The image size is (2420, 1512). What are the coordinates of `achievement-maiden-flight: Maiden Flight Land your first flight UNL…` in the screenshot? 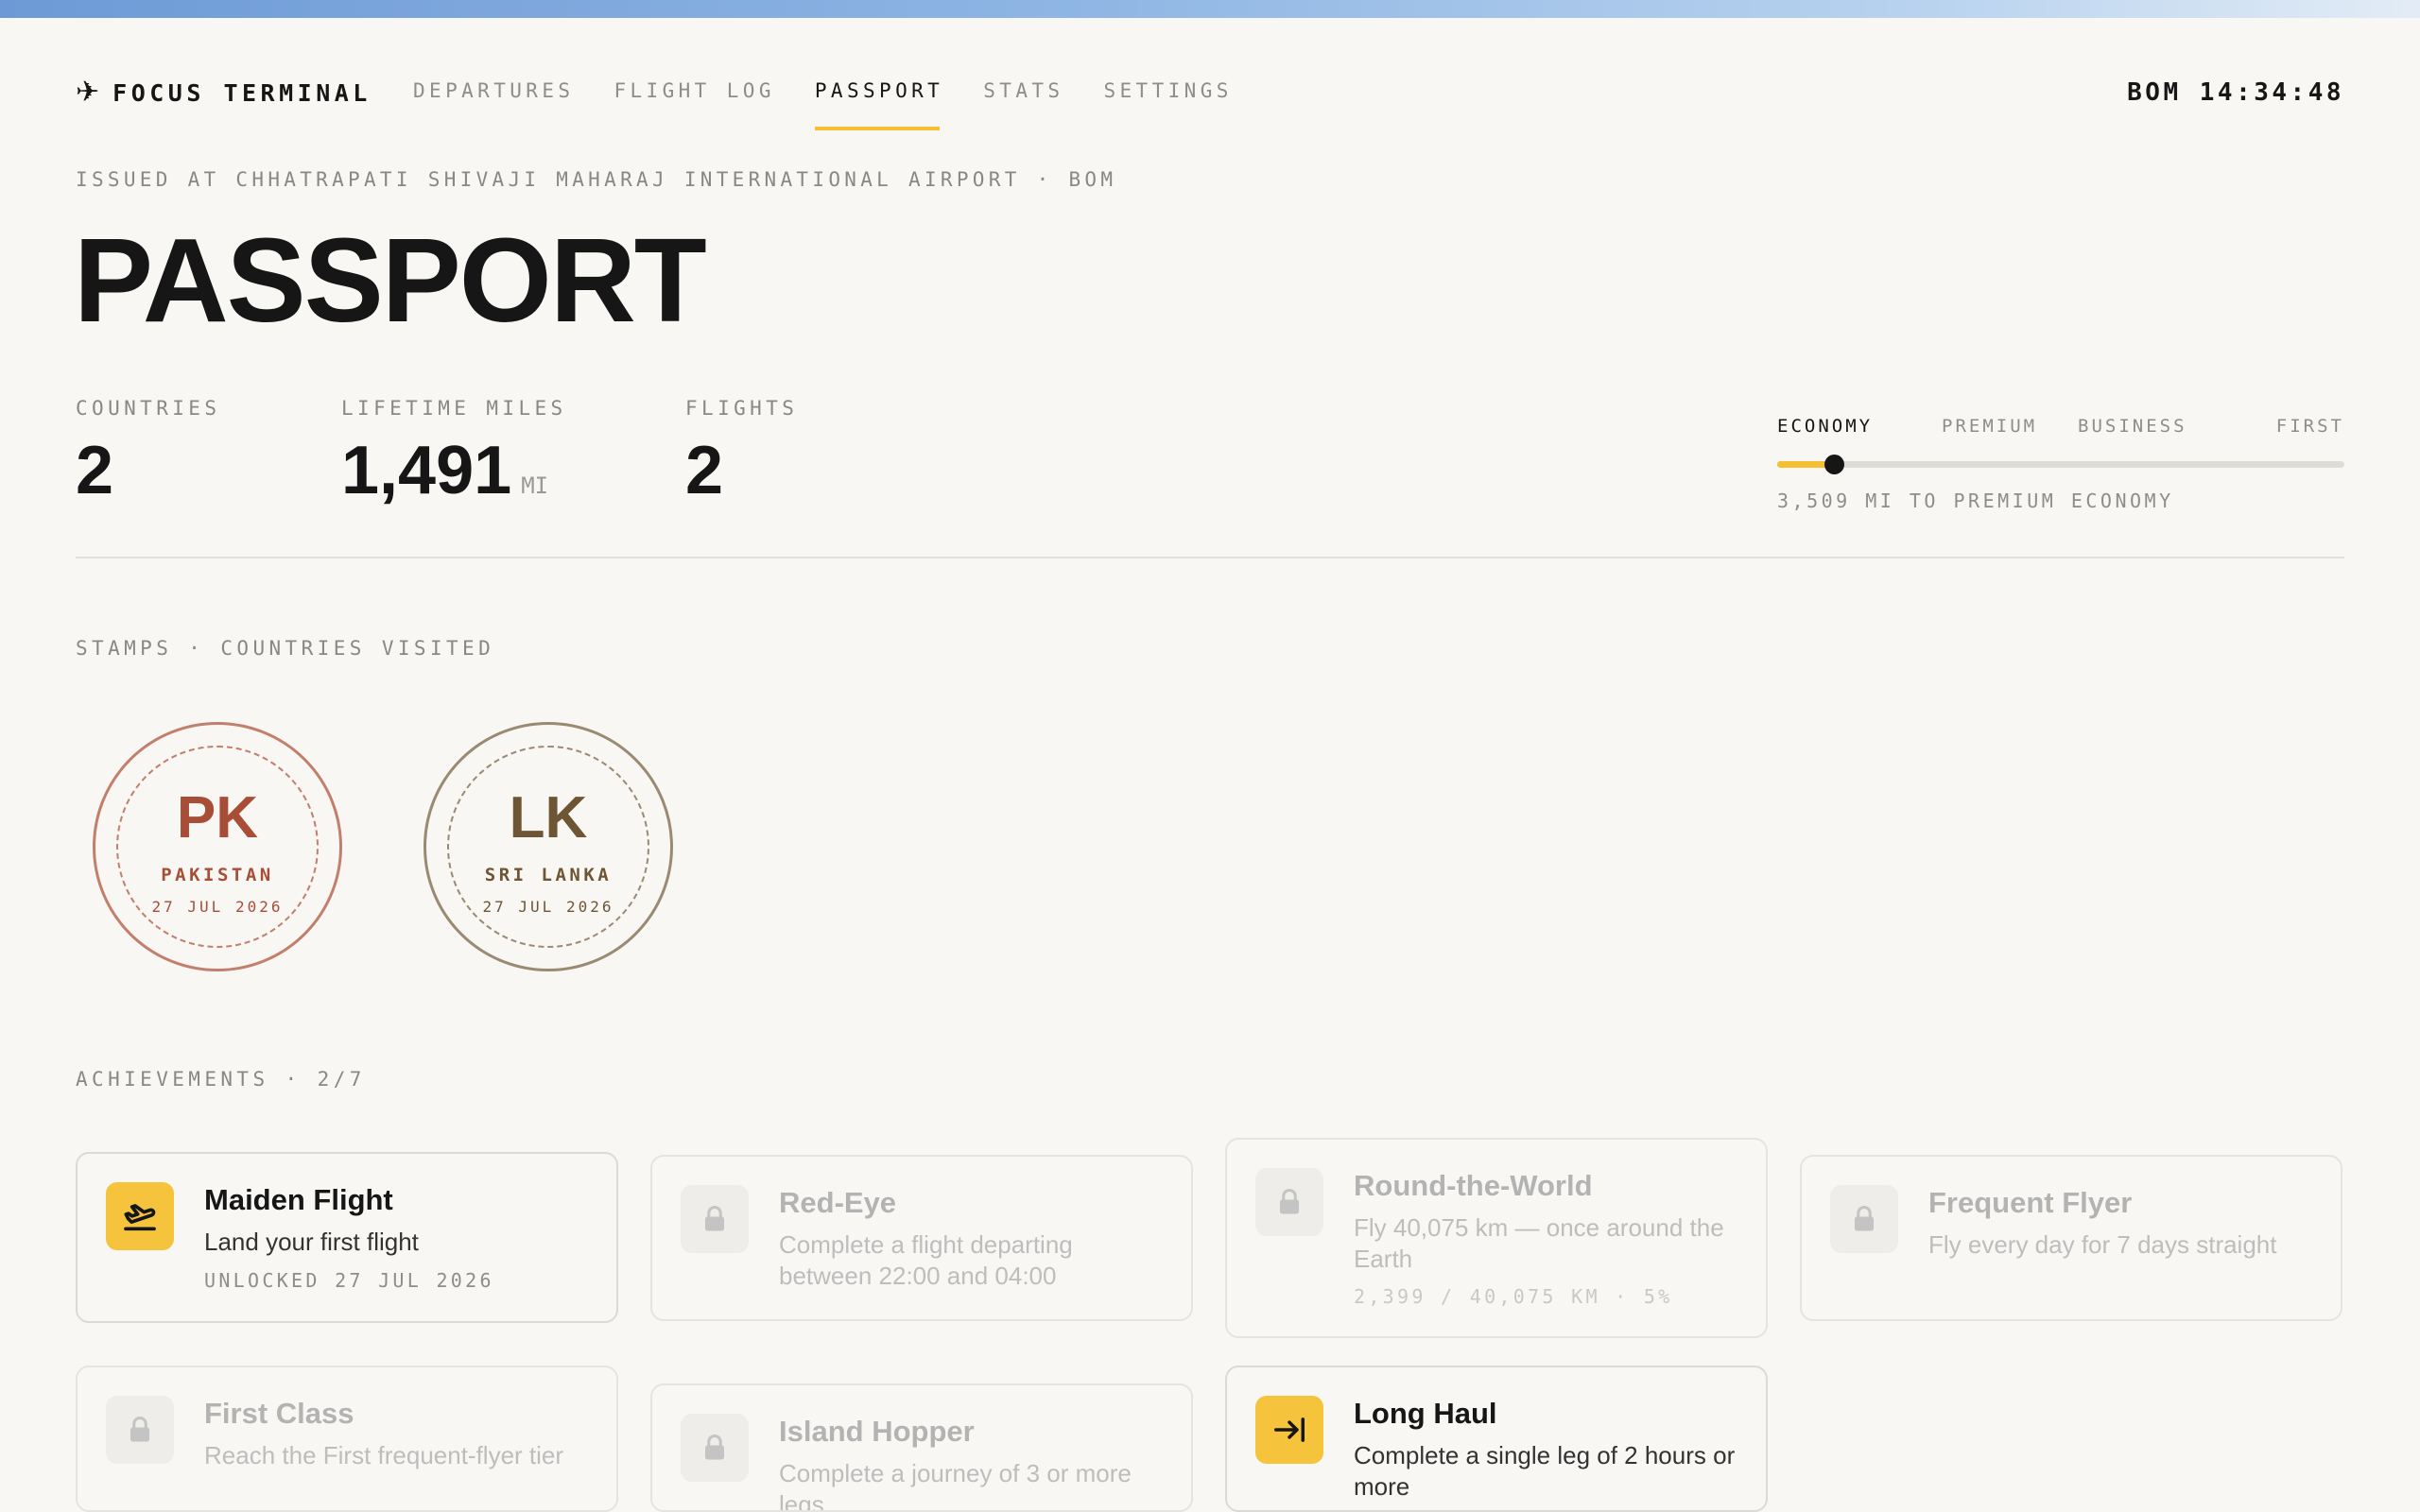 It's located at (347, 1237).